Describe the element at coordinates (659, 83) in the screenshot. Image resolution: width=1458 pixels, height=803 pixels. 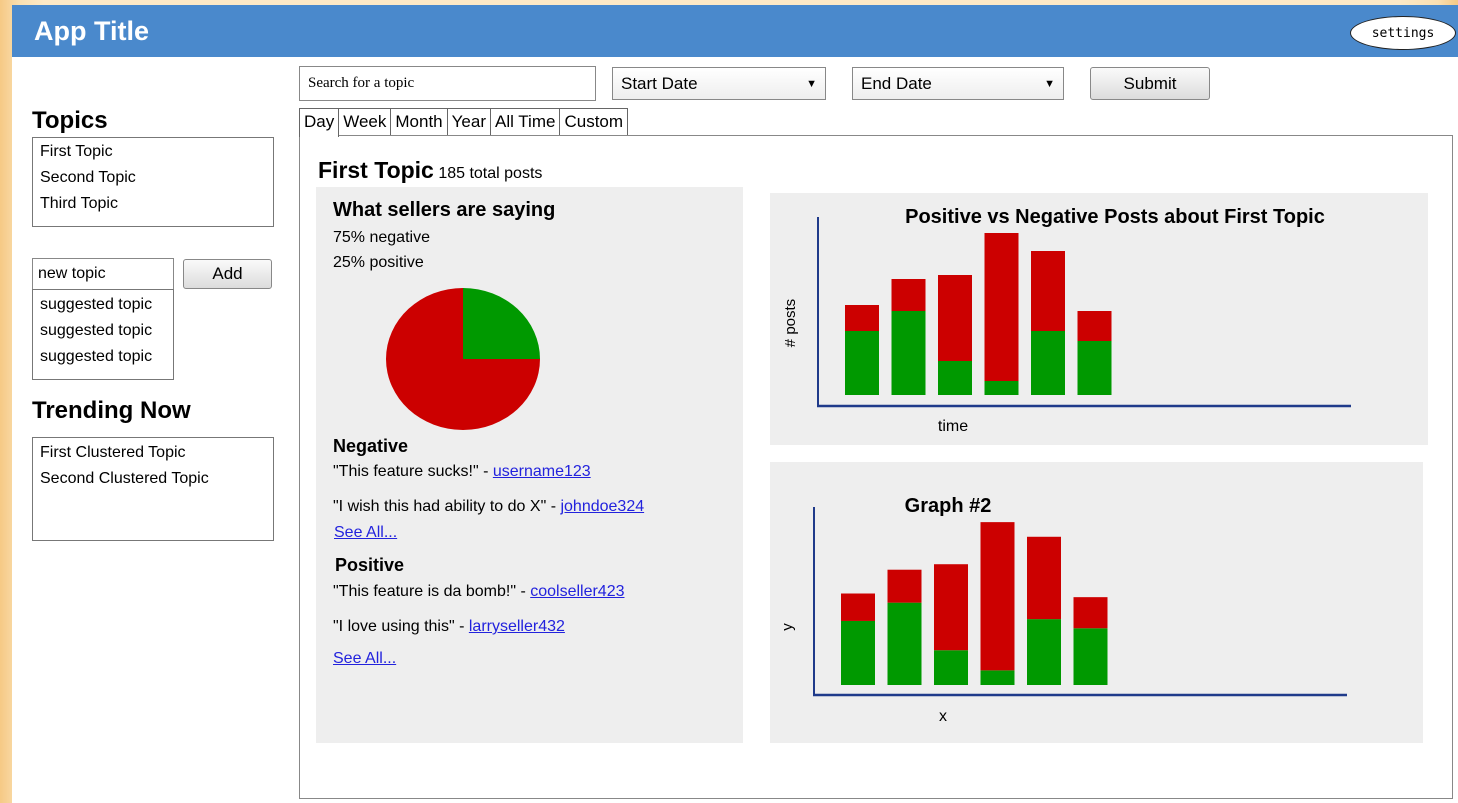
I see `start-date-label: Start Date` at that location.